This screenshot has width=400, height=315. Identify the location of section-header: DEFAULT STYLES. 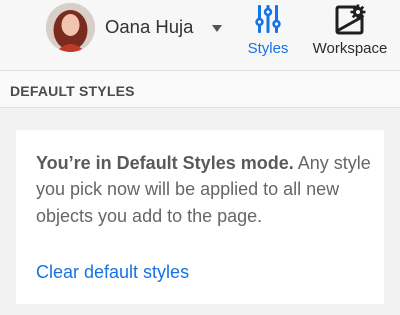
(200, 89).